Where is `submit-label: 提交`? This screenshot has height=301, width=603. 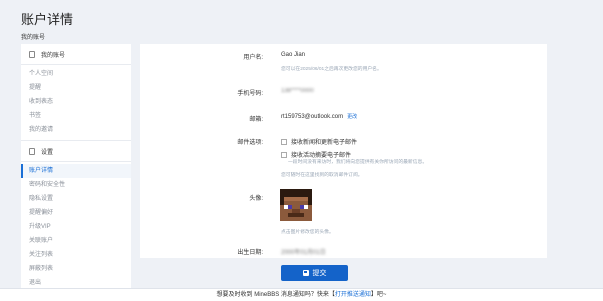 submit-label: 提交 is located at coordinates (319, 273).